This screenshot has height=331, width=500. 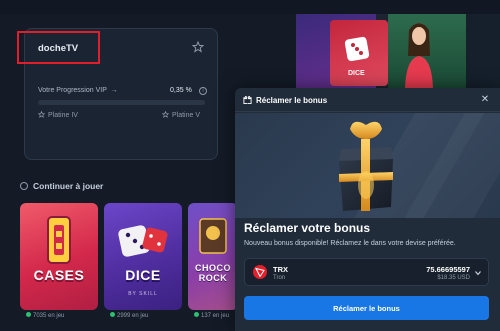 I want to click on game-tile-dice: DICE BY SKILL, so click(x=143, y=256).